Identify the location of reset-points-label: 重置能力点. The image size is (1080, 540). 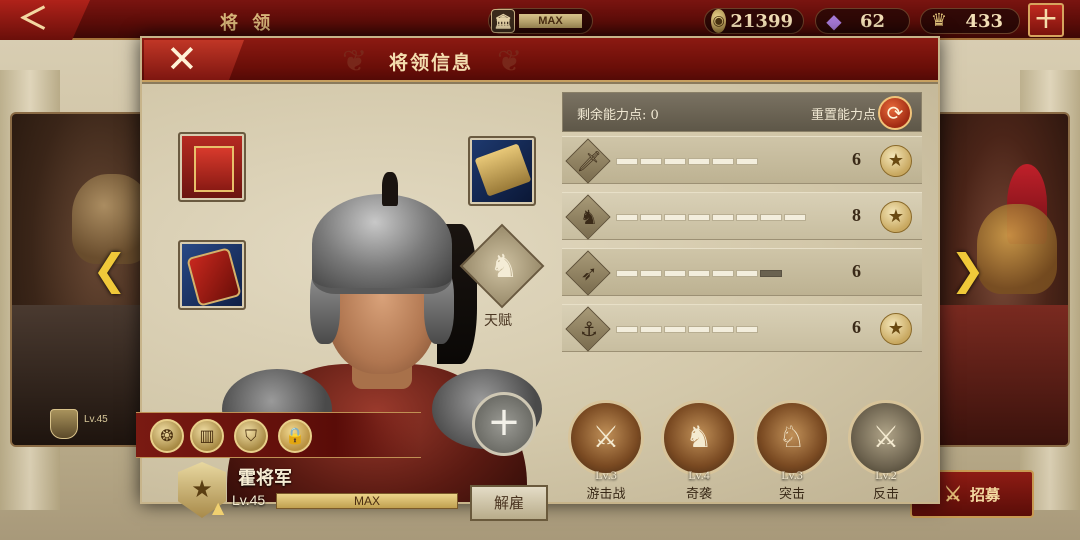
(844, 115).